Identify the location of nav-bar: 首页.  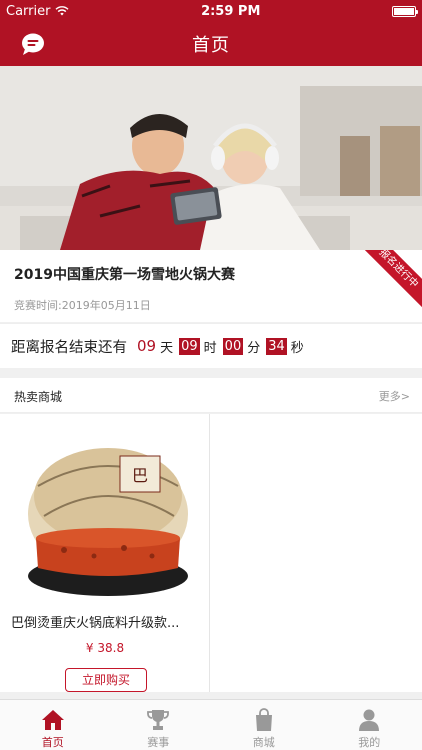
(211, 44).